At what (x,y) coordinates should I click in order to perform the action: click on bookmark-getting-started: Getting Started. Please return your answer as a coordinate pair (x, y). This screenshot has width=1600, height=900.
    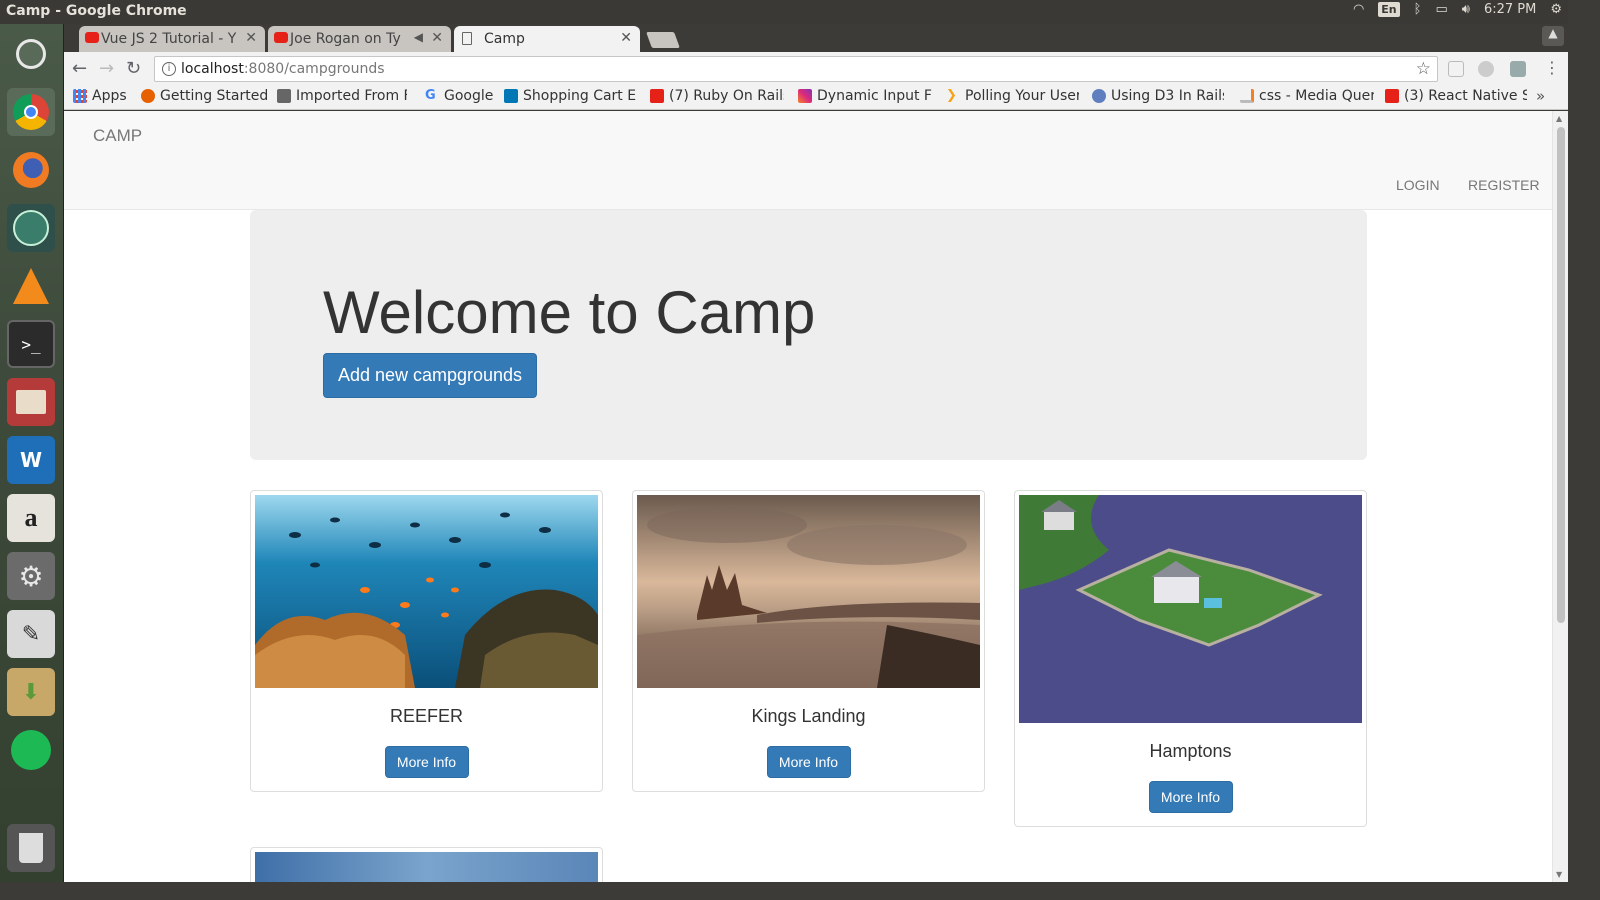
    Looking at the image, I should click on (204, 96).